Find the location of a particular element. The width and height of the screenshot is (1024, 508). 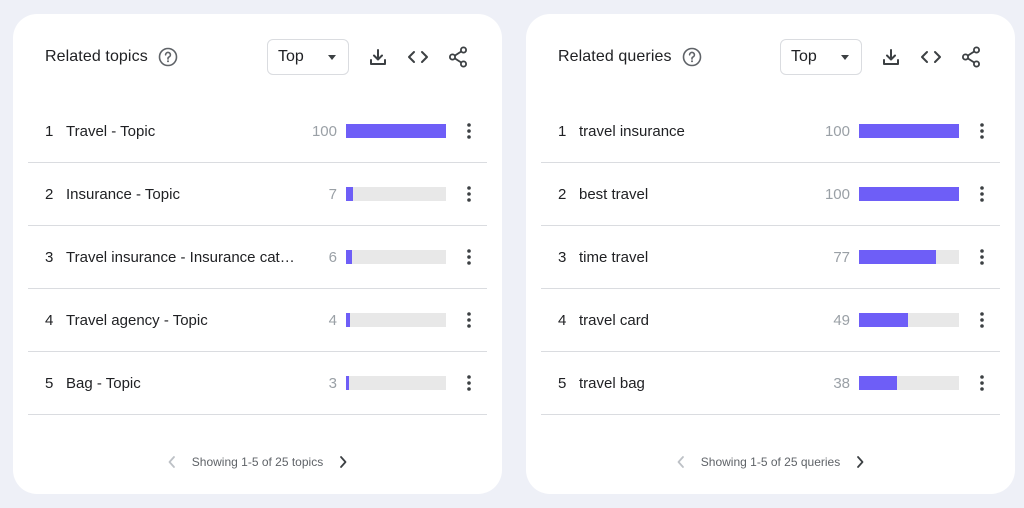

row-label: travel card is located at coordinates (697, 320).